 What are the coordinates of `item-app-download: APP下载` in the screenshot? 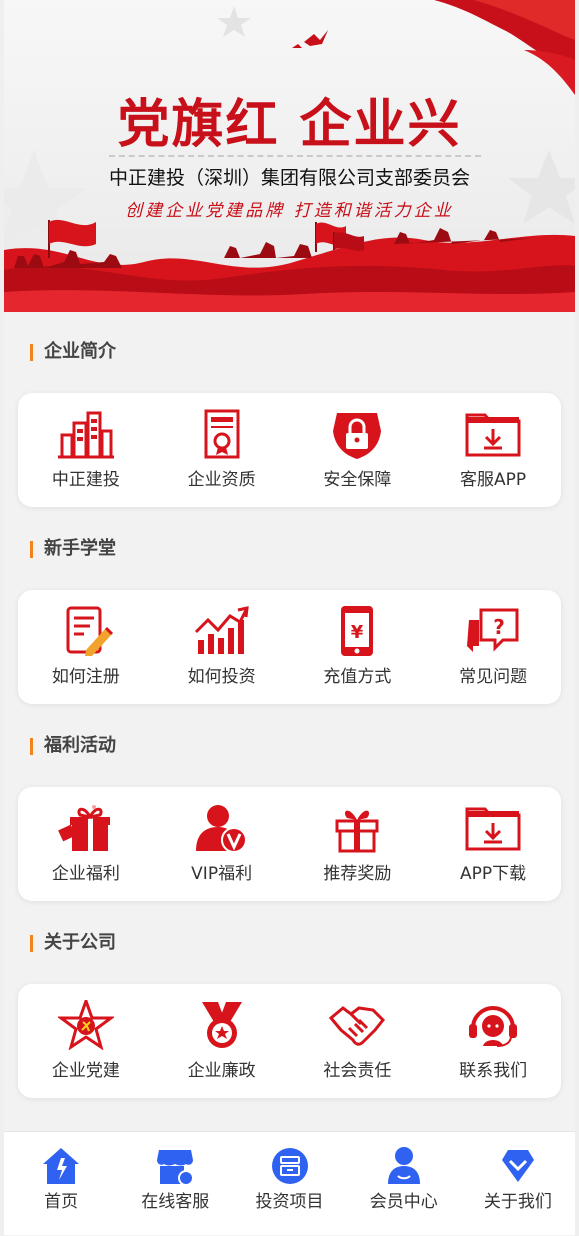 It's located at (493, 844).